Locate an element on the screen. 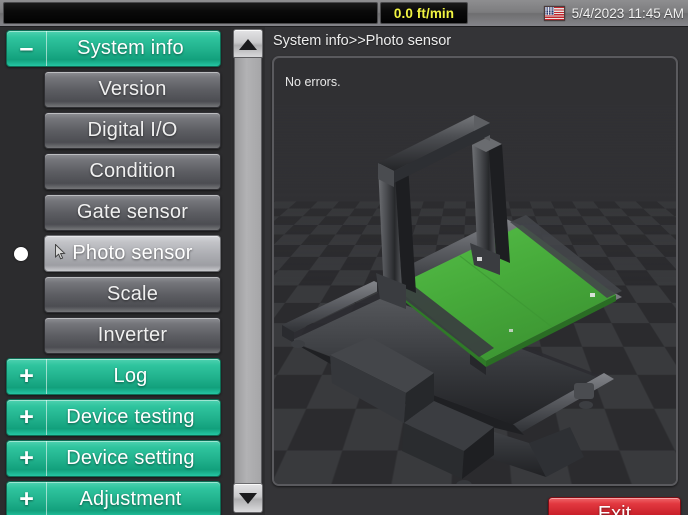 Image resolution: width=688 pixels, height=515 pixels. top-status-bar: 0.0 ft/min 5/4/2023 11:45 AM is located at coordinates (344, 13).